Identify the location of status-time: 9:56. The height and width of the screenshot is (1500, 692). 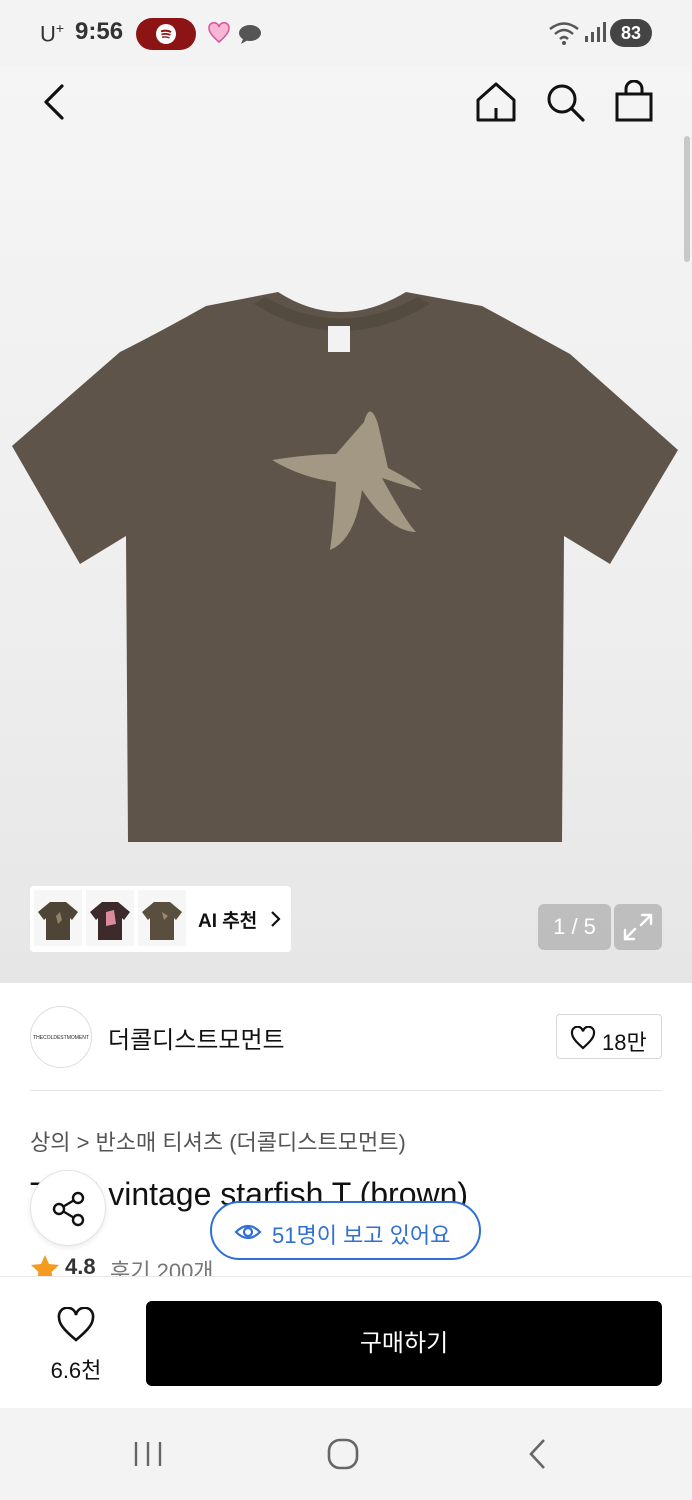
(99, 31).